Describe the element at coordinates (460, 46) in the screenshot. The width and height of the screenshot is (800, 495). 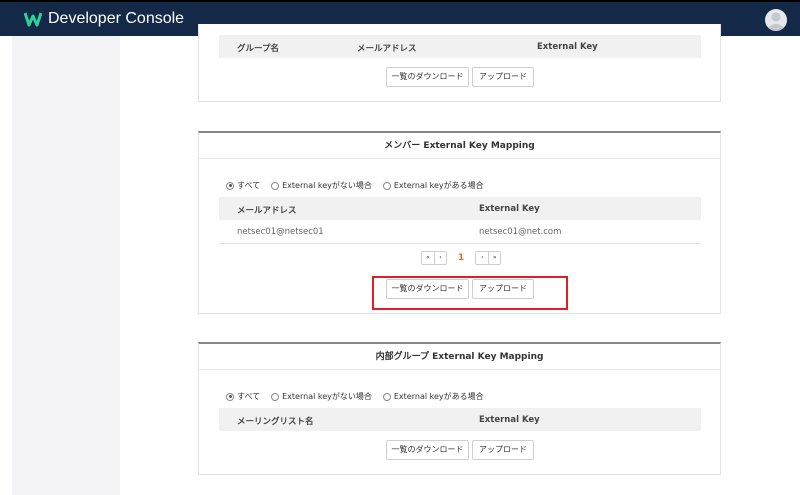
I see `table-header: グループ名 メールアドレス External Key` at that location.